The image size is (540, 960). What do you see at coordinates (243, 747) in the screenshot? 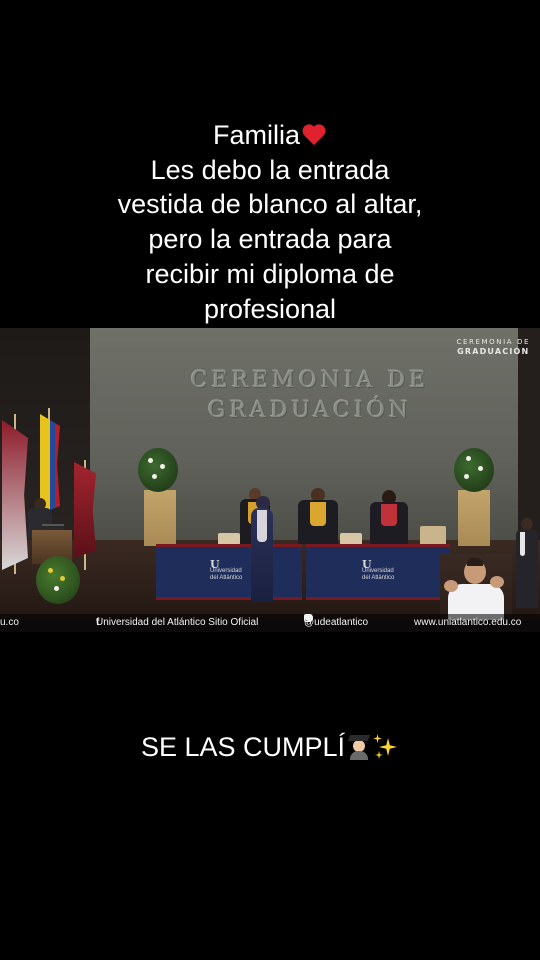
I see `bottom-caption-text: SE LAS CUMPLÍ` at bounding box center [243, 747].